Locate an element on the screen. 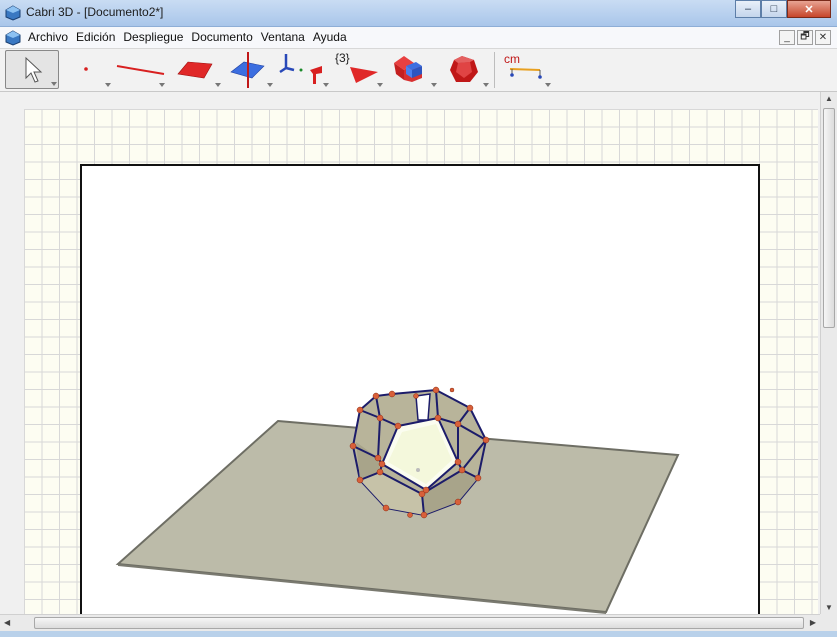 Image resolution: width=837 pixels, height=637 pixels. vertical-scrollbar: ▲ ▼ is located at coordinates (828, 353).